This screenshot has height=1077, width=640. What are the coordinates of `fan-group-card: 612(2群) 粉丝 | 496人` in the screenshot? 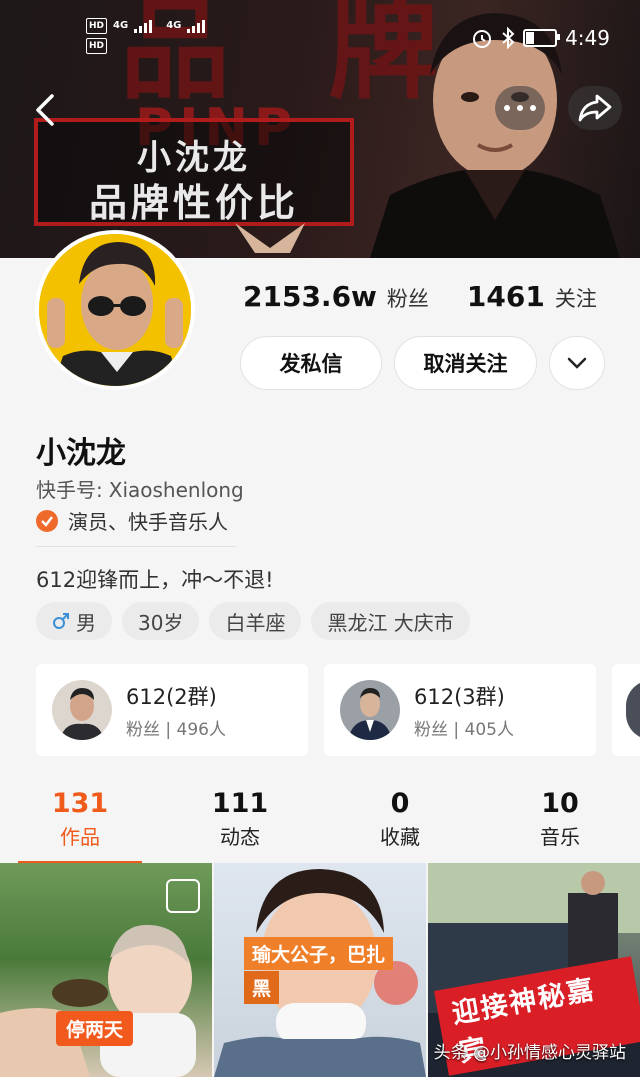 It's located at (172, 710).